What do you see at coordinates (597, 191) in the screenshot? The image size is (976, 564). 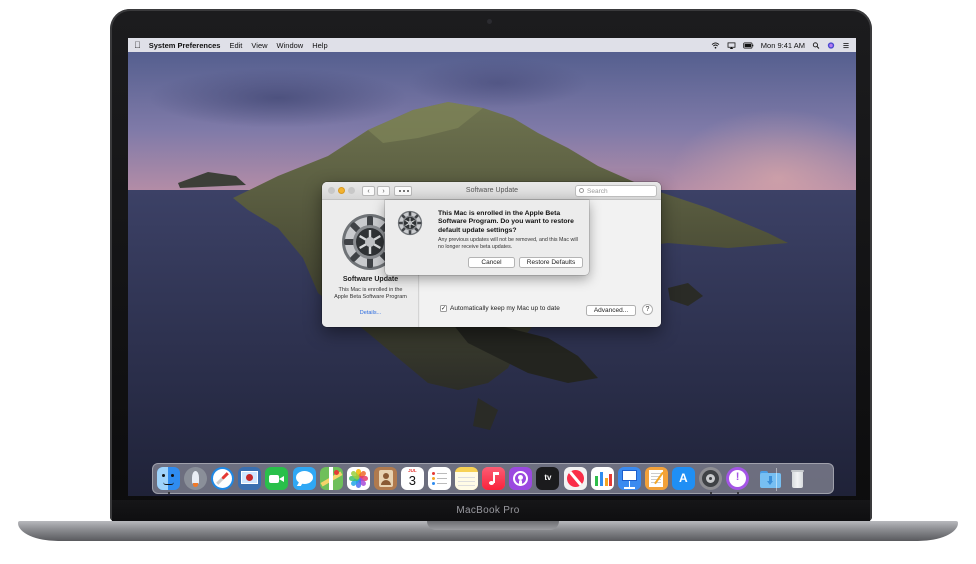 I see `search-placeholder: Search` at bounding box center [597, 191].